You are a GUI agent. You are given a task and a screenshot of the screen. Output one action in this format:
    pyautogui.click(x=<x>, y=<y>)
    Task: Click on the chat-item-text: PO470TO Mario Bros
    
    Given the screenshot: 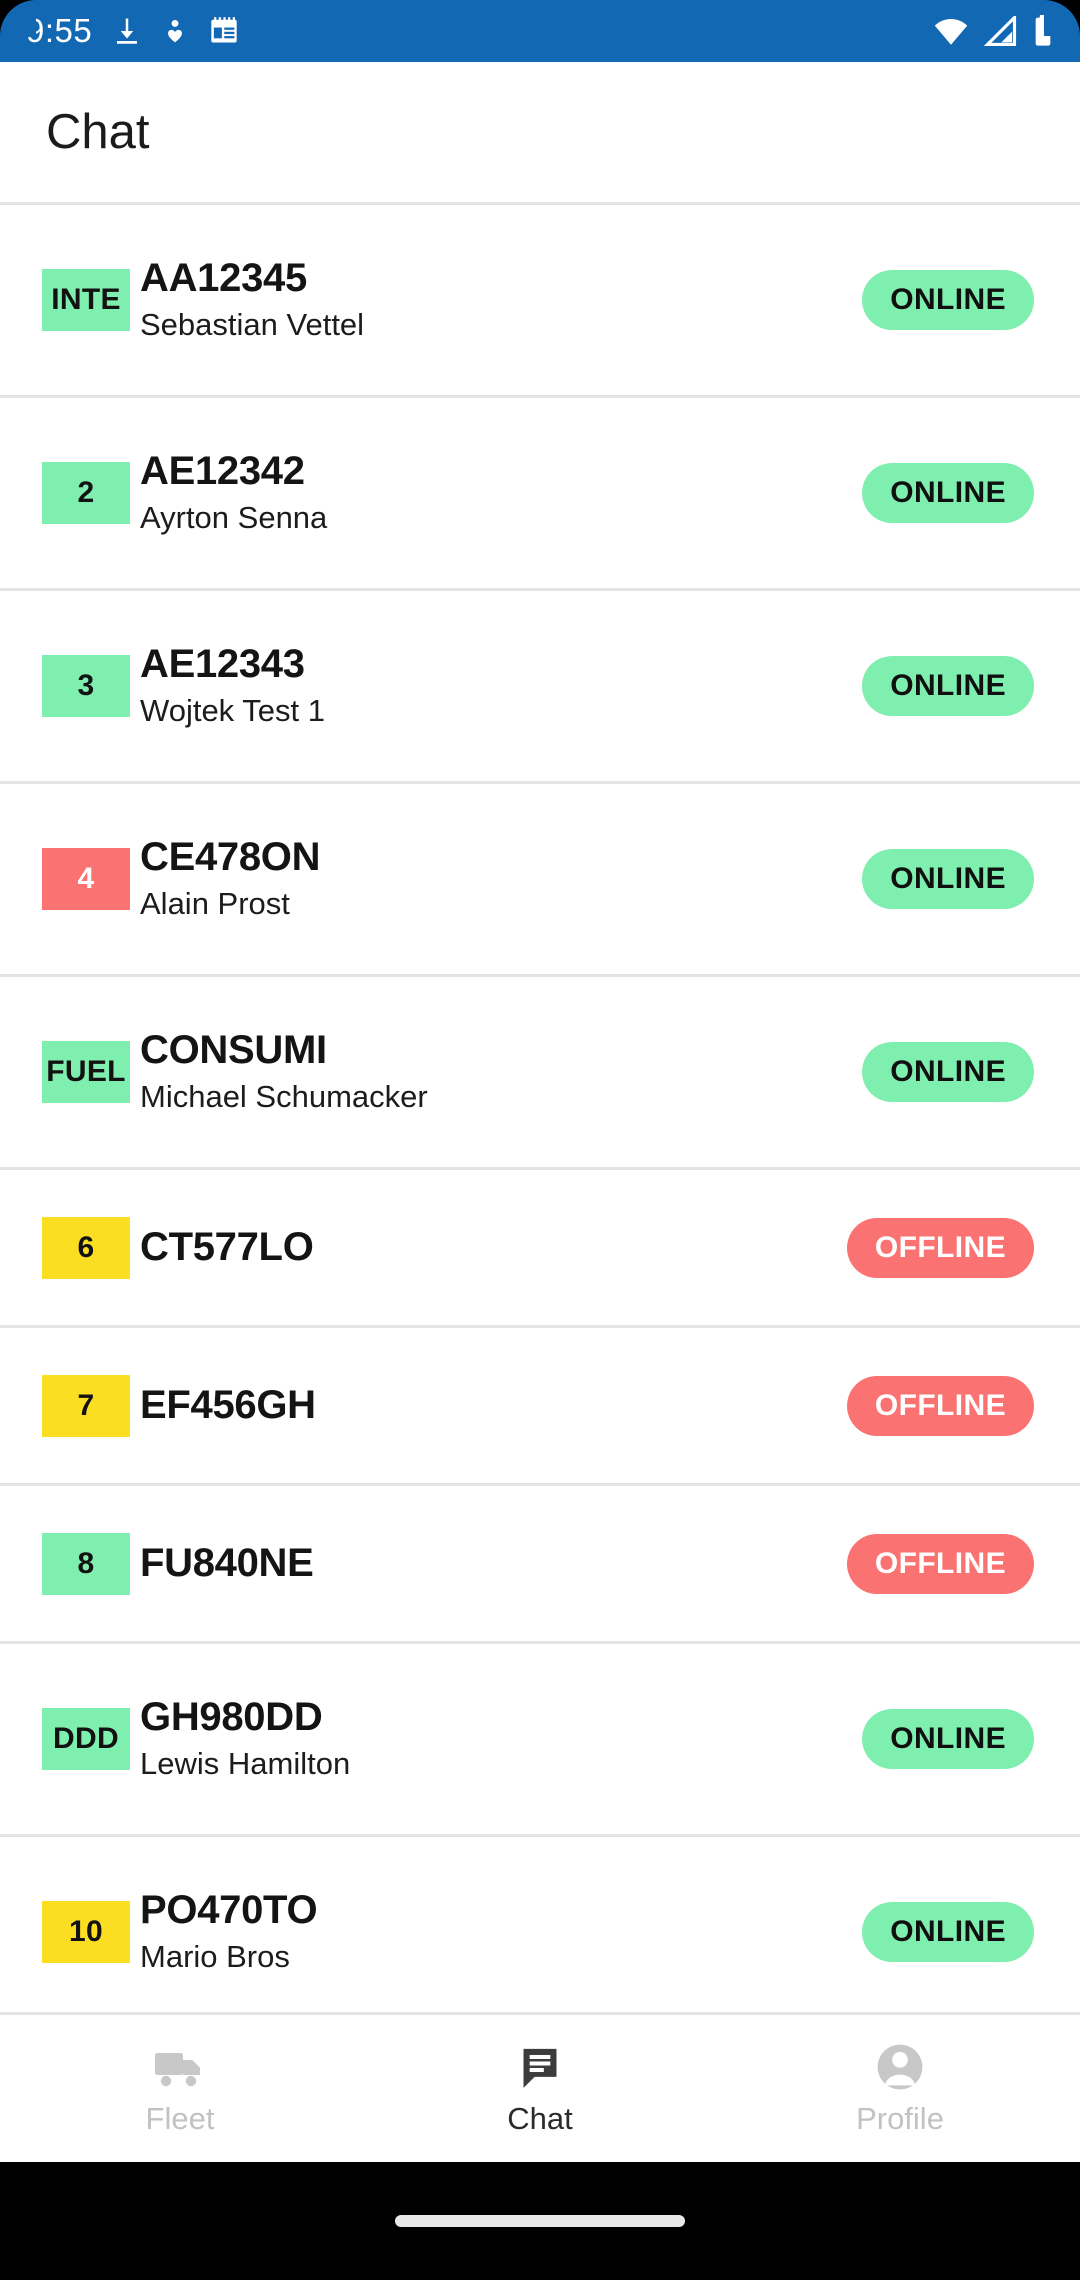 What is the action you would take?
    pyautogui.click(x=229, y=1932)
    